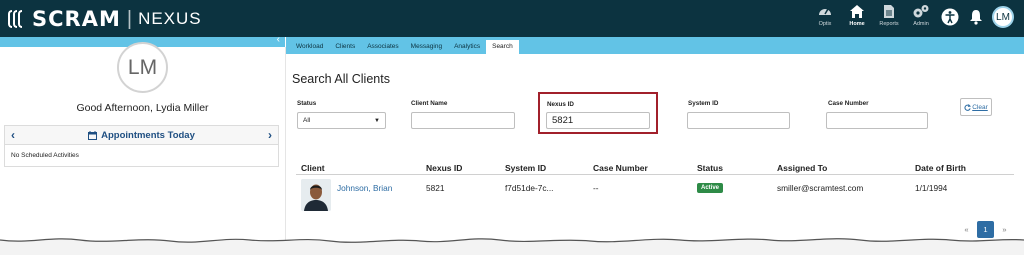  Describe the element at coordinates (889, 11) in the screenshot. I see `document-icon` at that location.